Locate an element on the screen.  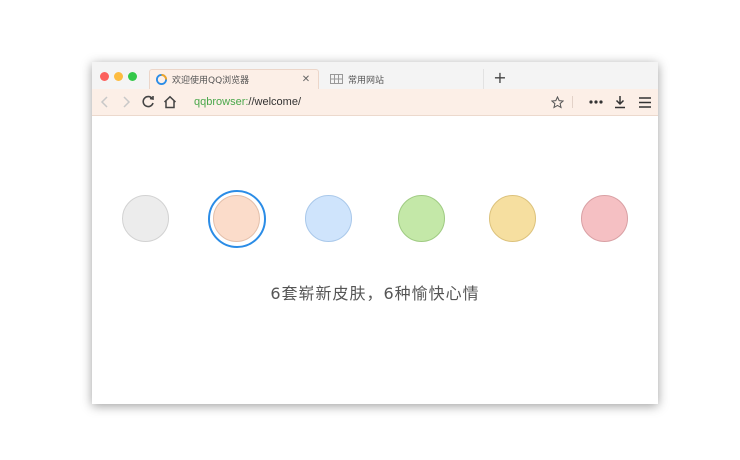
close-tab-icon: ✕ is located at coordinates (306, 80).